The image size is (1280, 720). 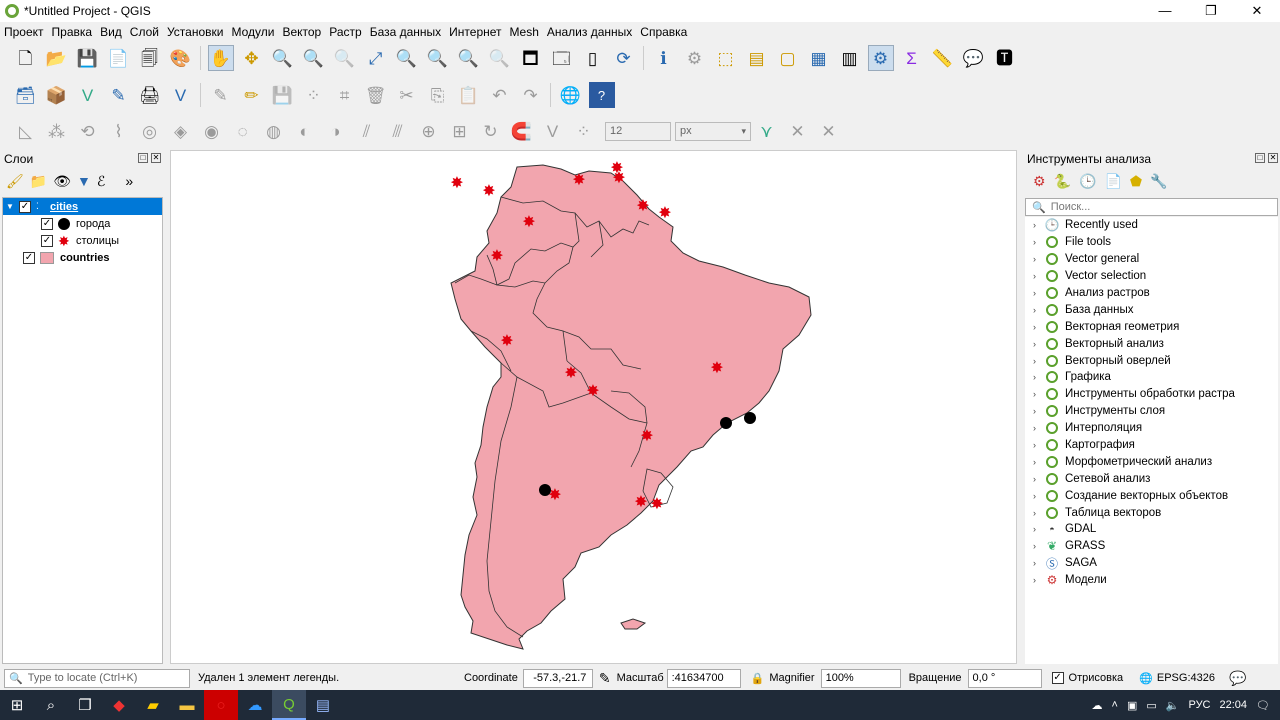 What do you see at coordinates (524, 32) in the screenshot?
I see `menu-mesh: Mesh` at bounding box center [524, 32].